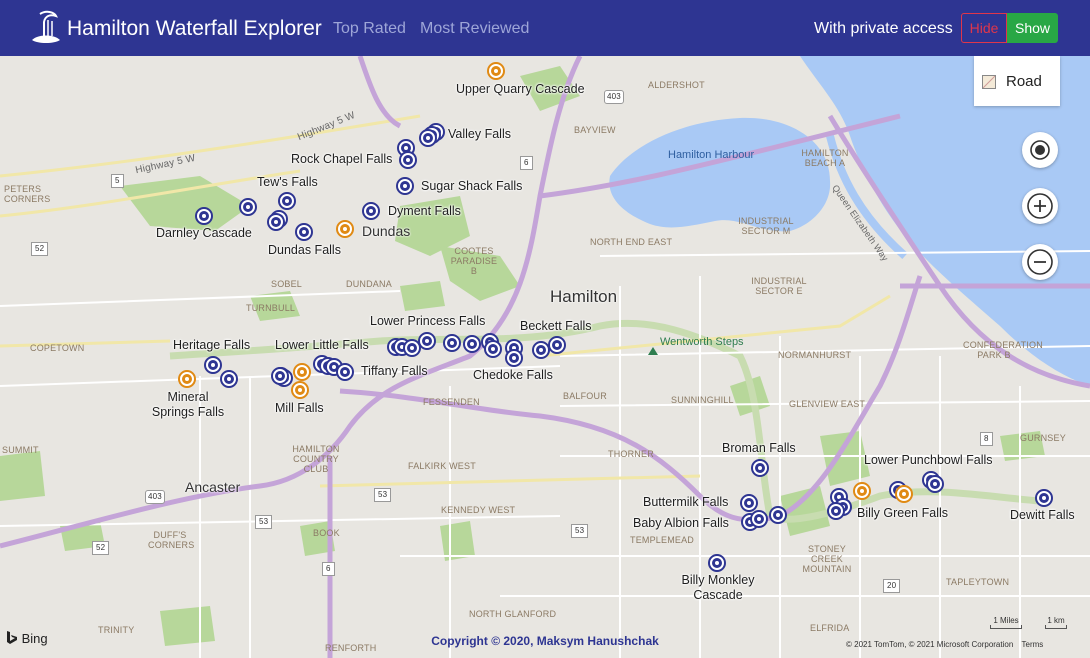 Image resolution: width=1090 pixels, height=658 pixels. I want to click on zoom-out-button, so click(1040, 262).